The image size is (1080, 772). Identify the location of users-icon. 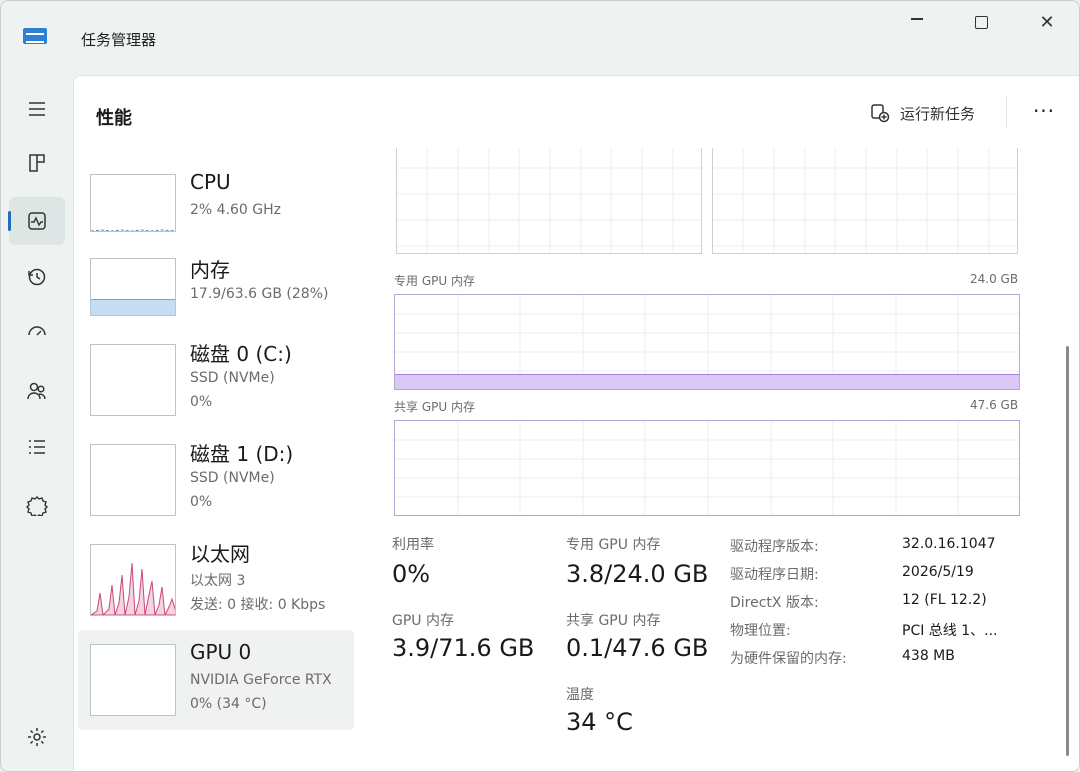
(36, 391).